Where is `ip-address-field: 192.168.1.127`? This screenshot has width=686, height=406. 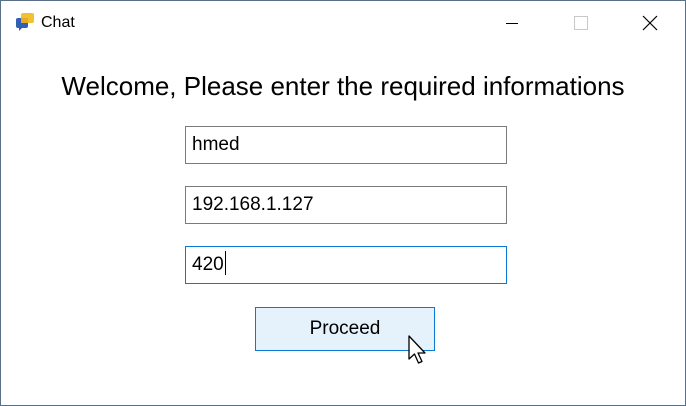
ip-address-field: 192.168.1.127 is located at coordinates (346, 205).